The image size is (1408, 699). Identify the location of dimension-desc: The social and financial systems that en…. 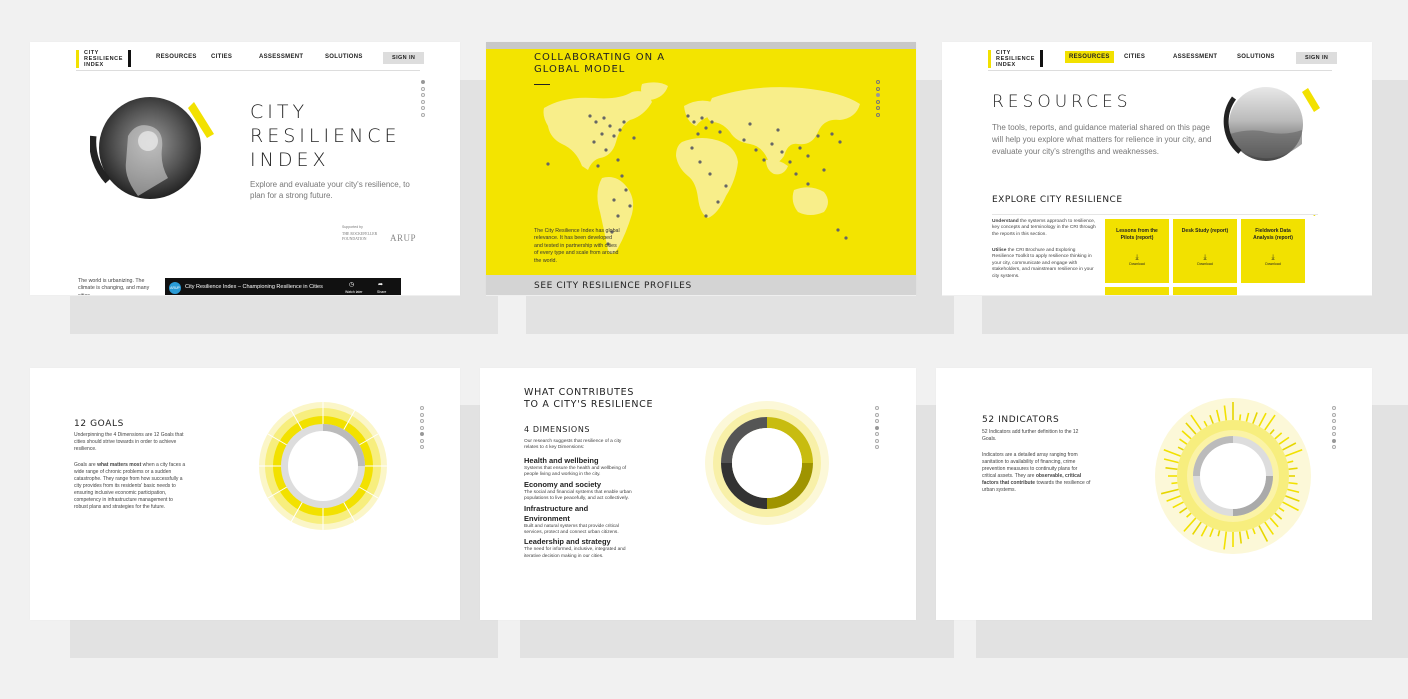
(578, 495).